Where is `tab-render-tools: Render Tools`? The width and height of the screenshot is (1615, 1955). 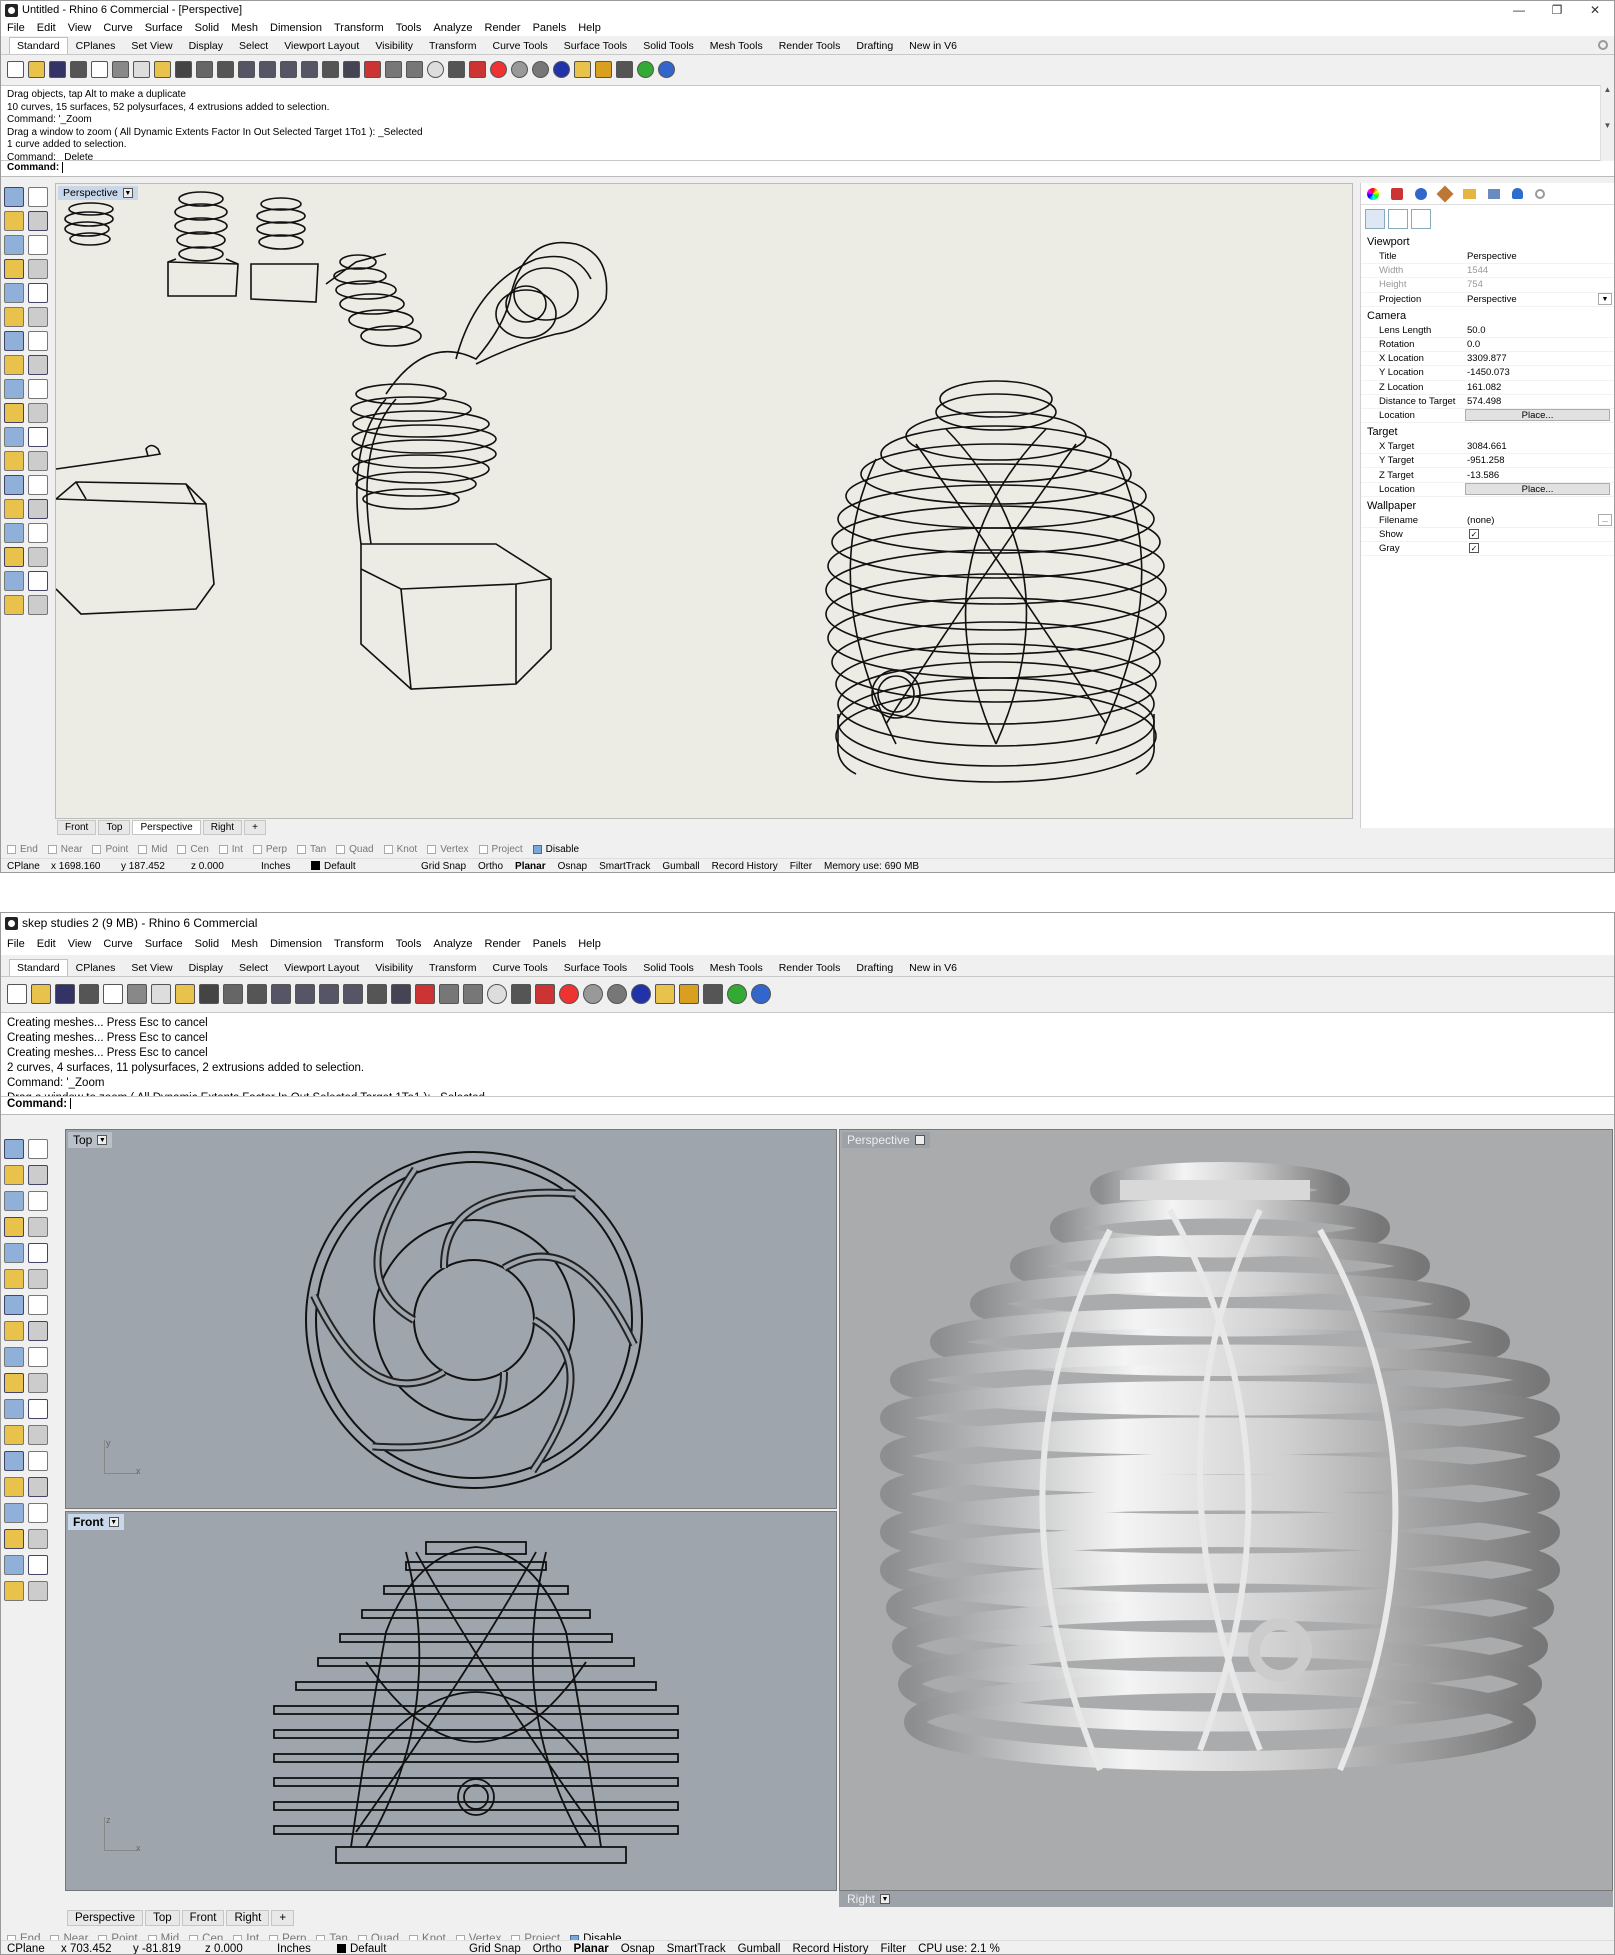 tab-render-tools: Render Tools is located at coordinates (810, 45).